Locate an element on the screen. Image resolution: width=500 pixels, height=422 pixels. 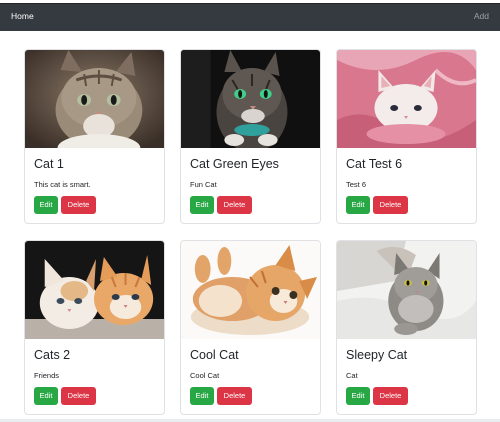
orange-kitten-image is located at coordinates (250, 290).